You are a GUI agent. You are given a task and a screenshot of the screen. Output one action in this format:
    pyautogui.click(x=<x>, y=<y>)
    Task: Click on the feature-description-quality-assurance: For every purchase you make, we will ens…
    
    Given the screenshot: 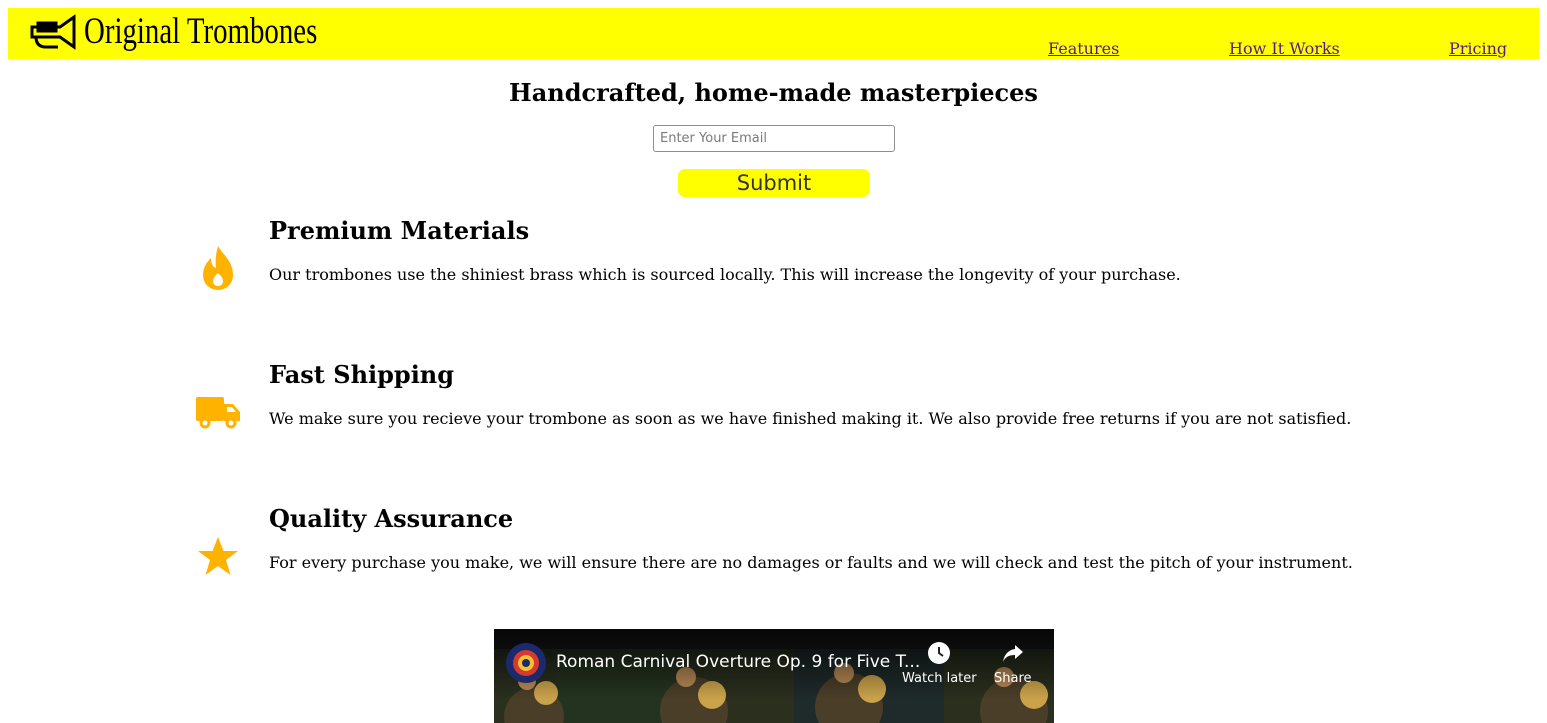 What is the action you would take?
    pyautogui.click(x=811, y=562)
    